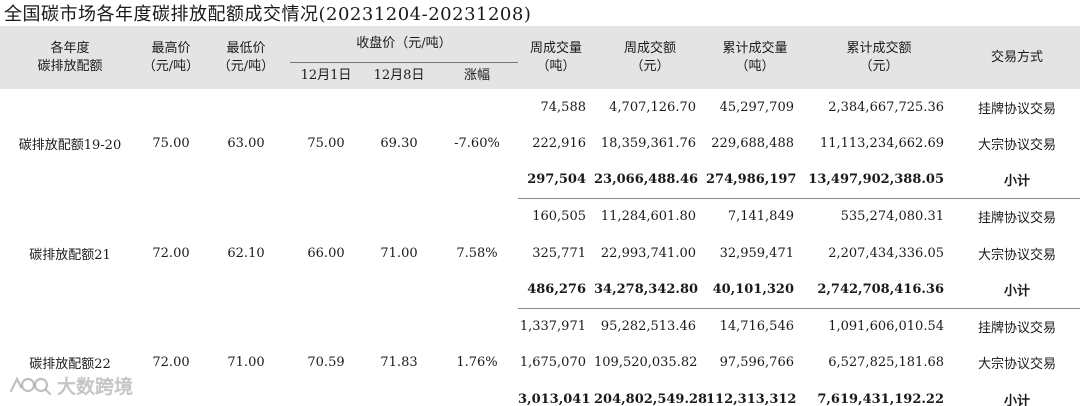  Describe the element at coordinates (477, 144) in the screenshot. I see `price-change: -7.60%` at that location.